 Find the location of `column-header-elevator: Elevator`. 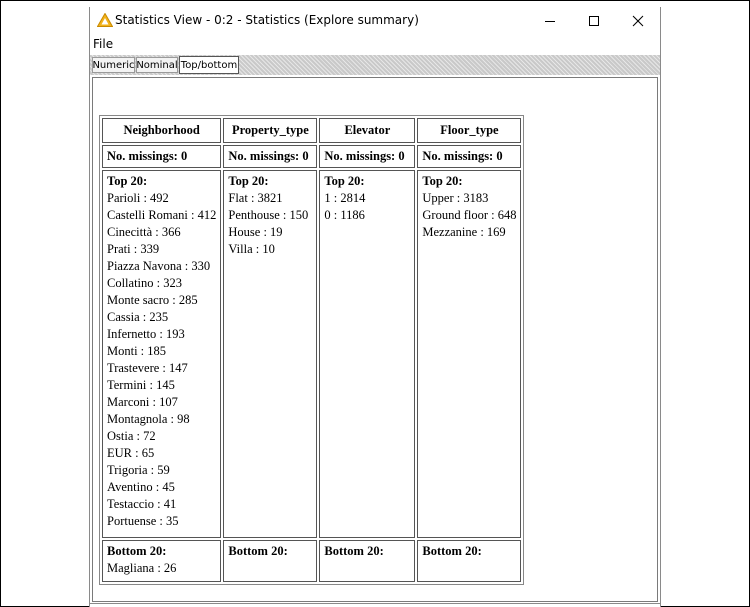

column-header-elevator: Elevator is located at coordinates (367, 130).